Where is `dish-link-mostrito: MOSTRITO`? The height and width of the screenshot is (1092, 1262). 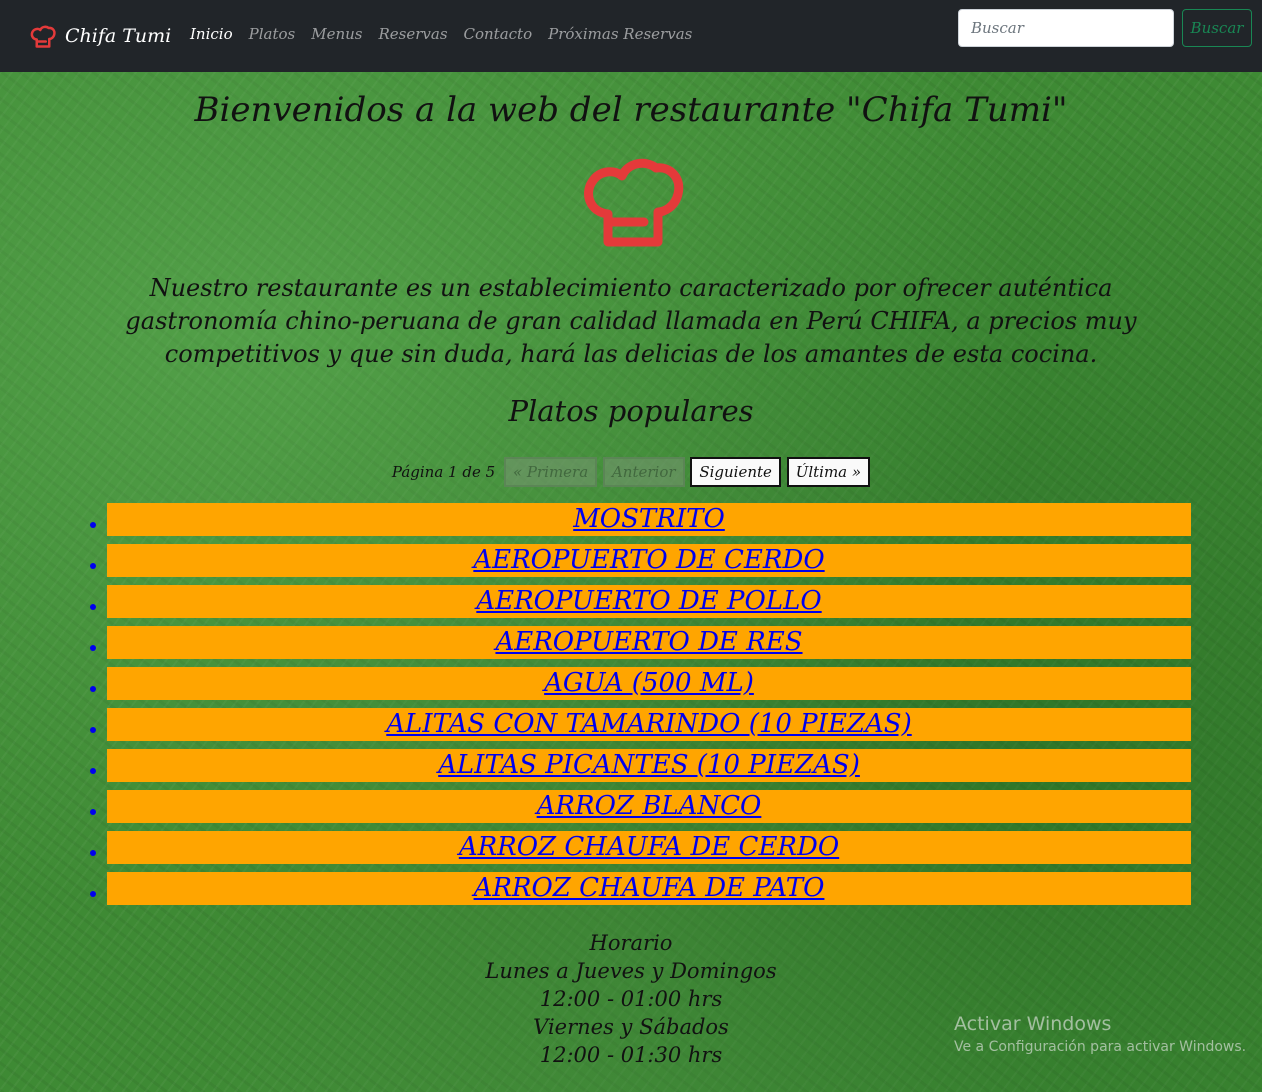 dish-link-mostrito: MOSTRITO is located at coordinates (649, 519).